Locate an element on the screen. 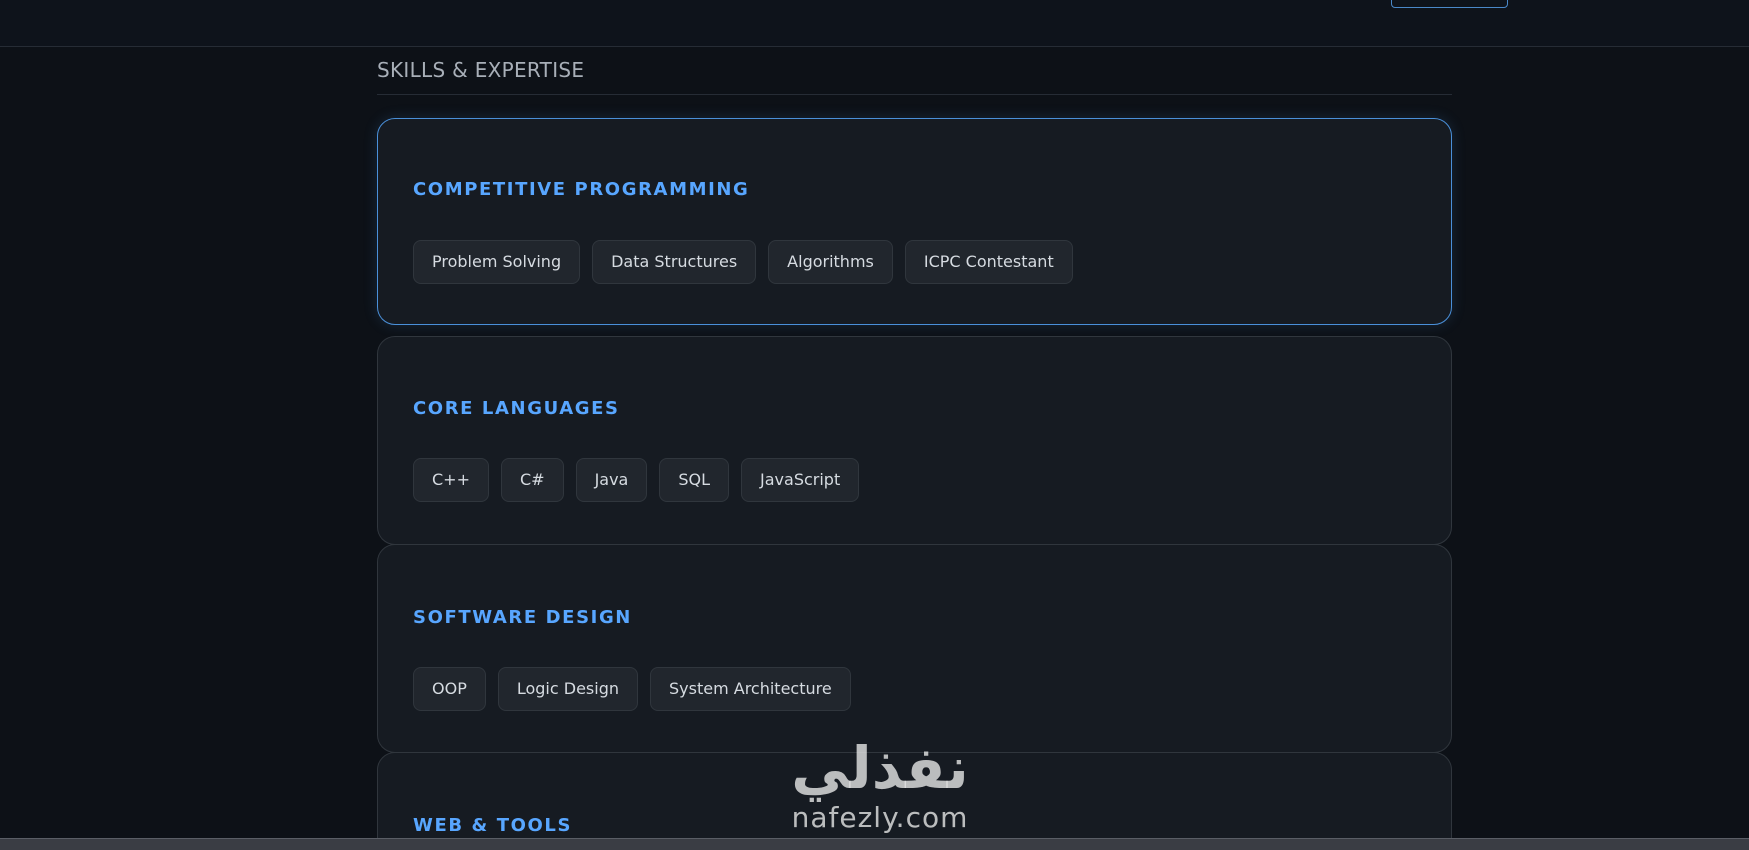 The height and width of the screenshot is (850, 1749). section-title: SKILLS & EXPERTISE is located at coordinates (914, 70).